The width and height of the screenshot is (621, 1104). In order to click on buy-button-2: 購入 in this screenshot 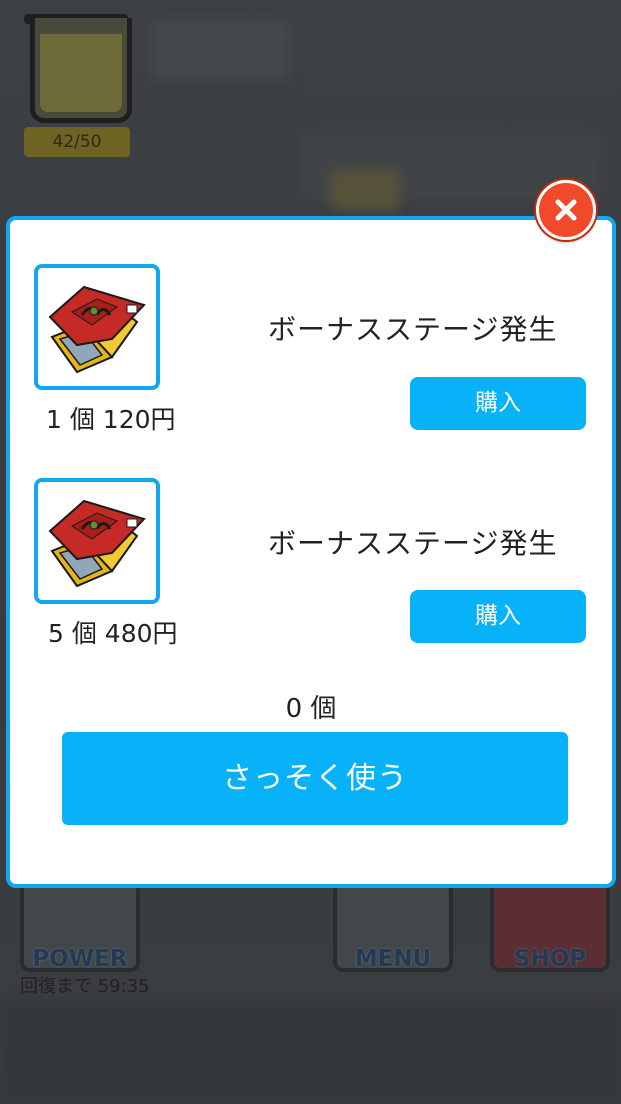, I will do `click(498, 616)`.